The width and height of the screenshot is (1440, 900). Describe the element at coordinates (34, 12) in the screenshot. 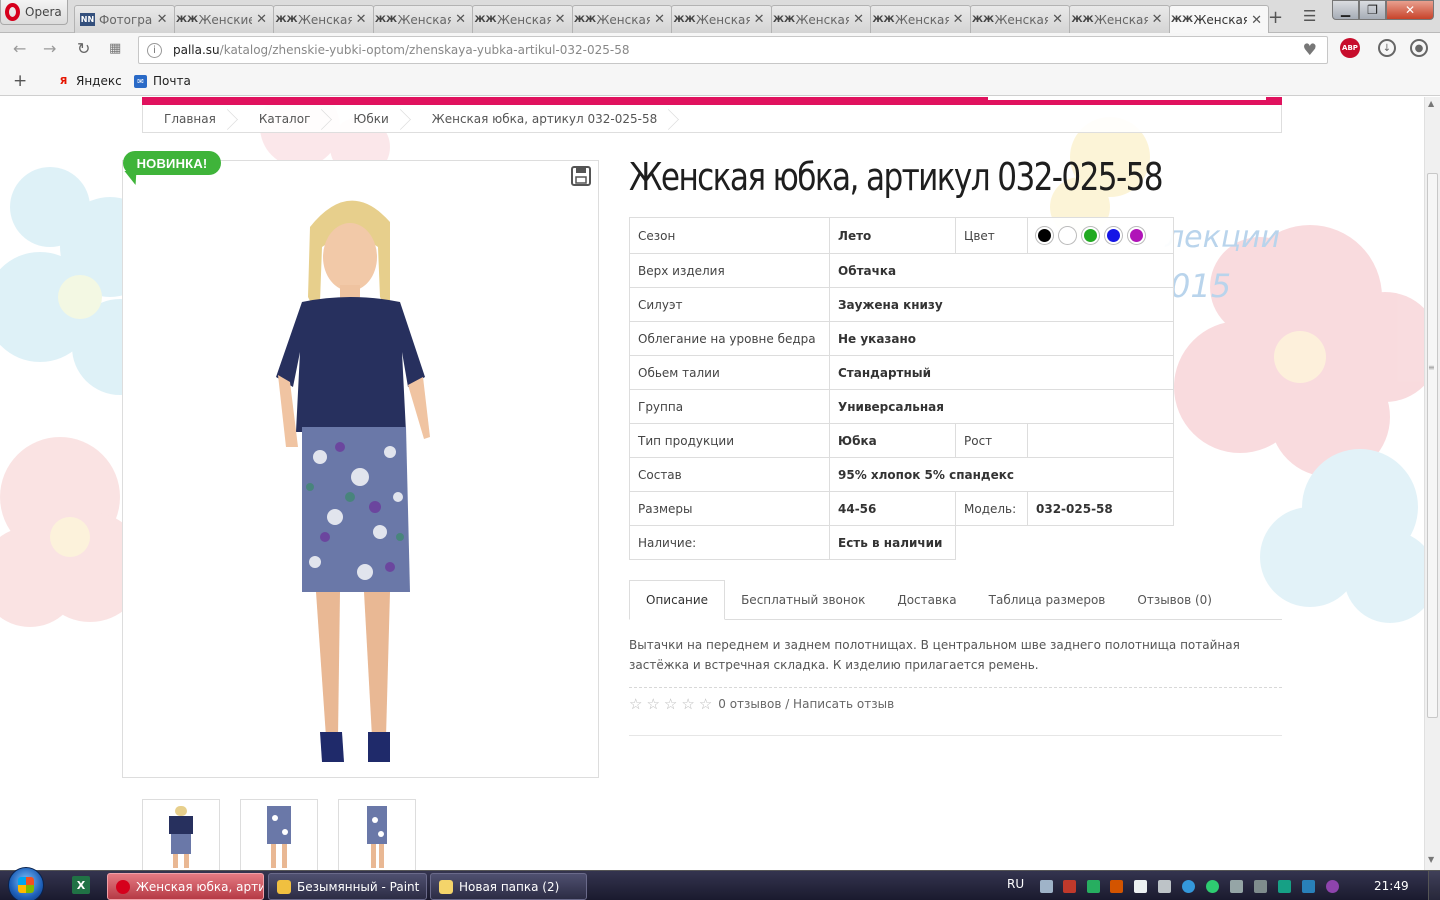

I see `opera-menu-button: Opera` at that location.